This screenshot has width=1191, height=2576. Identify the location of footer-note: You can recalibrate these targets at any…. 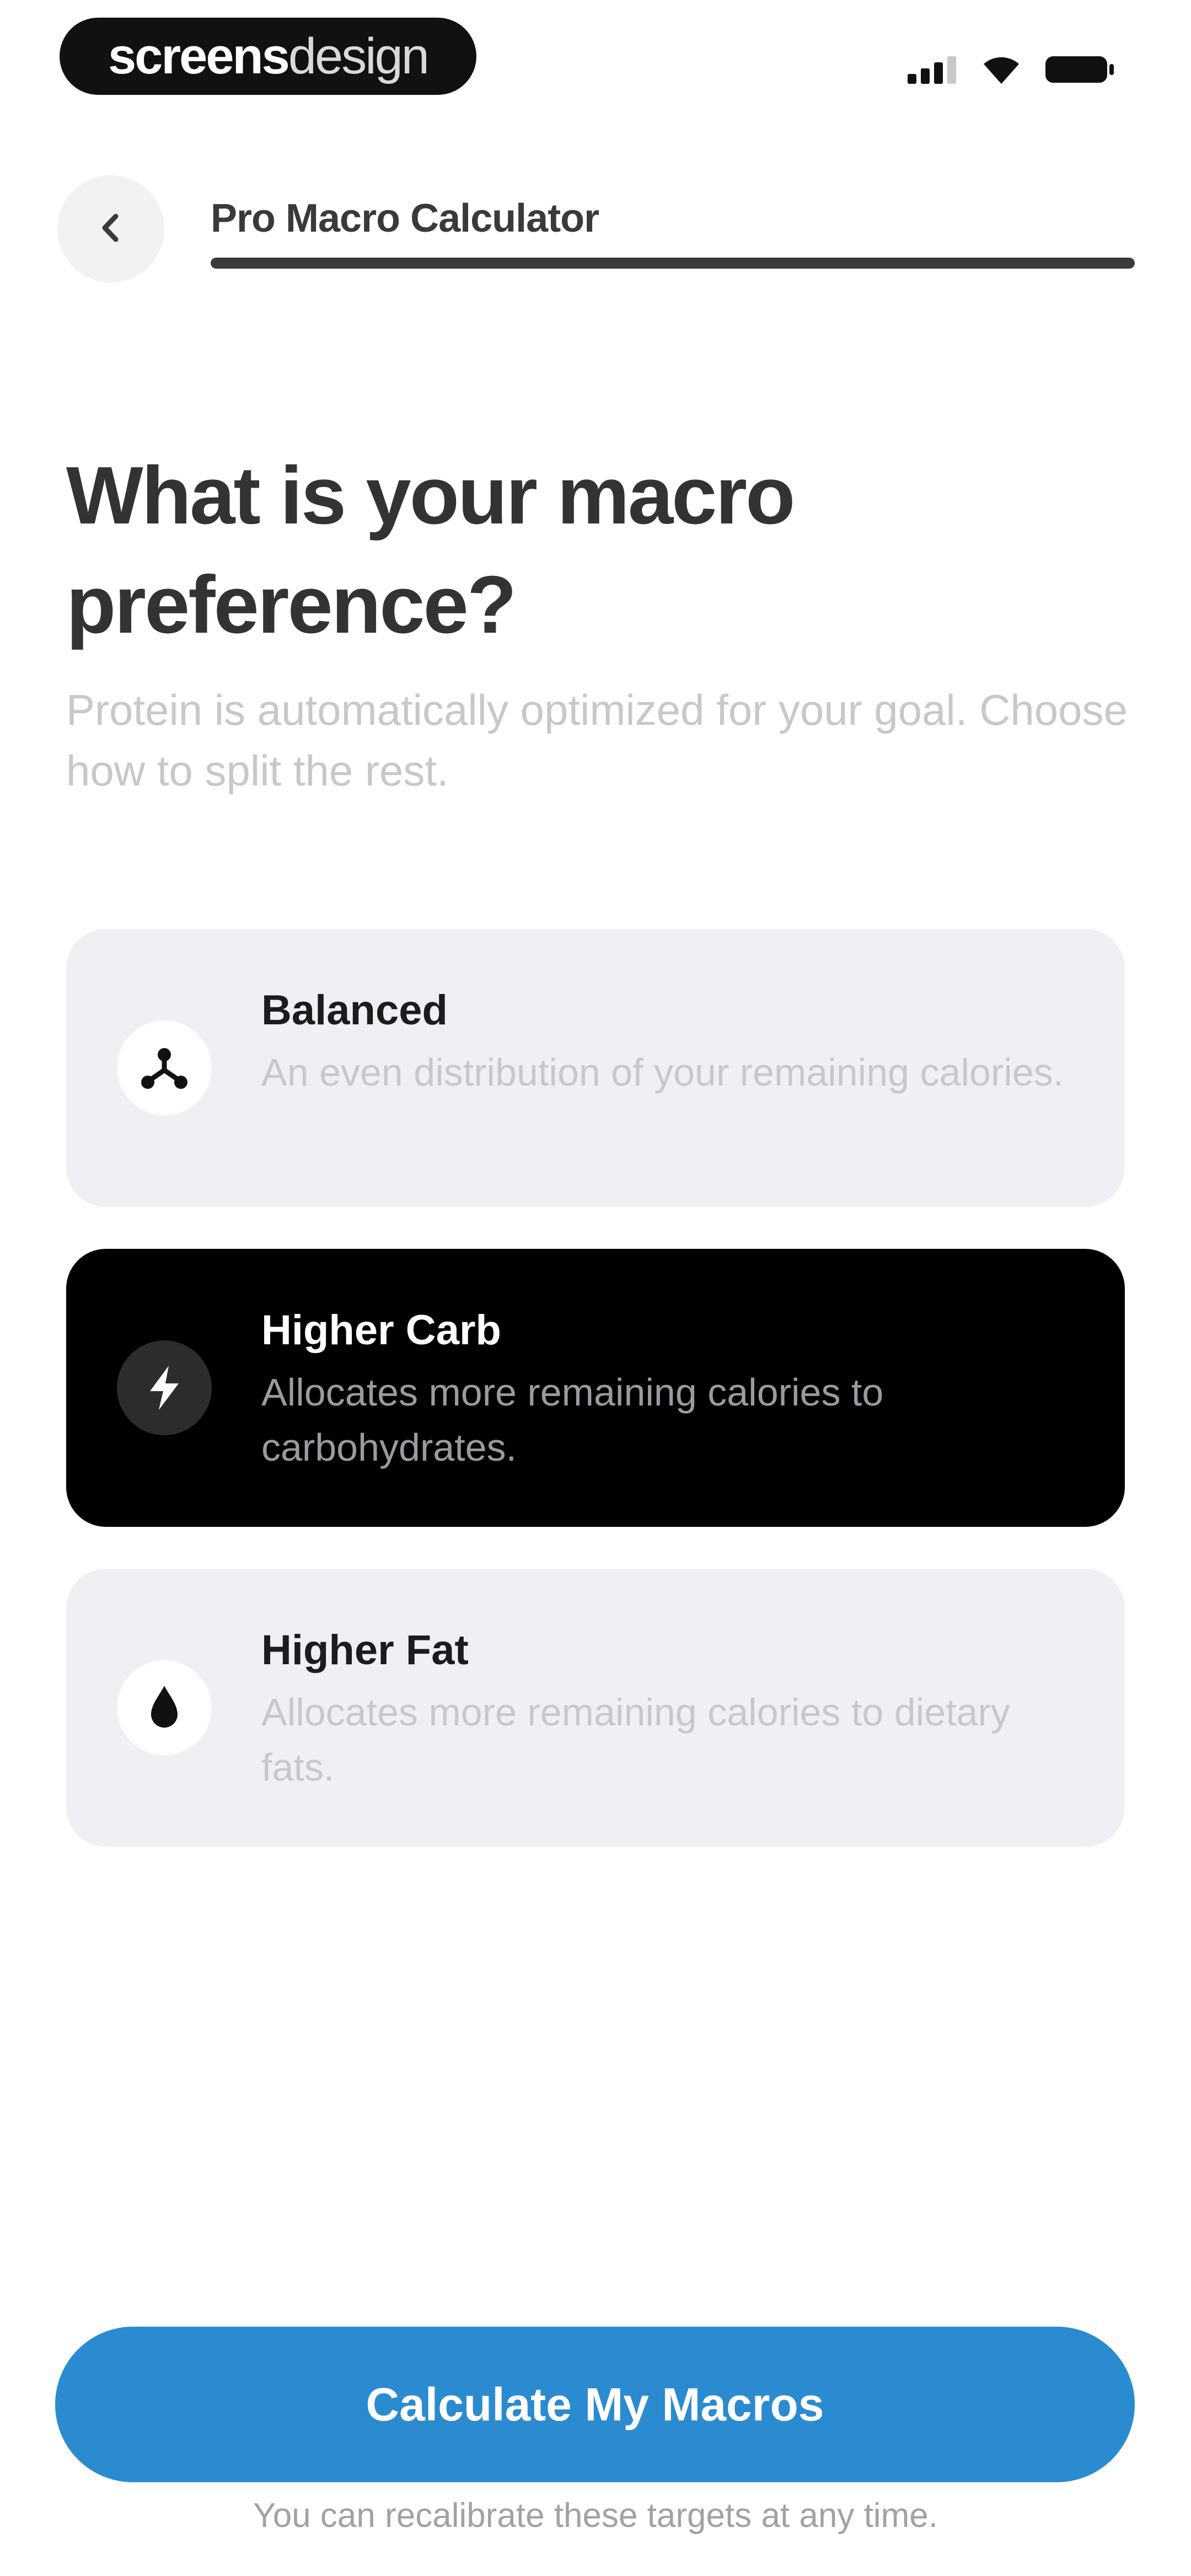
(595, 2516).